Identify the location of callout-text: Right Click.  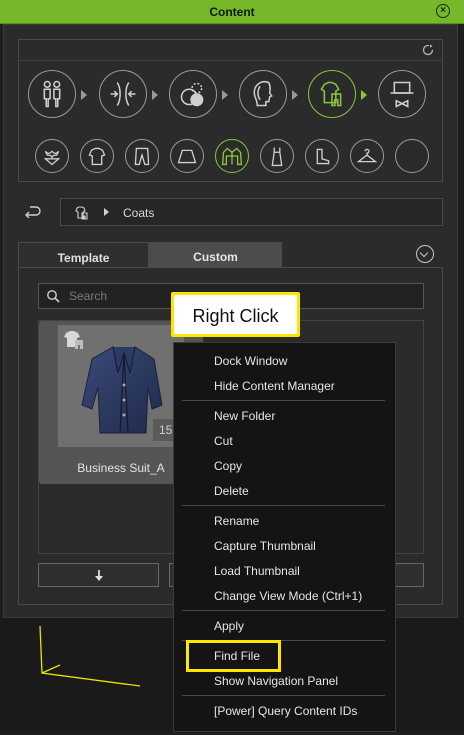
(235, 316).